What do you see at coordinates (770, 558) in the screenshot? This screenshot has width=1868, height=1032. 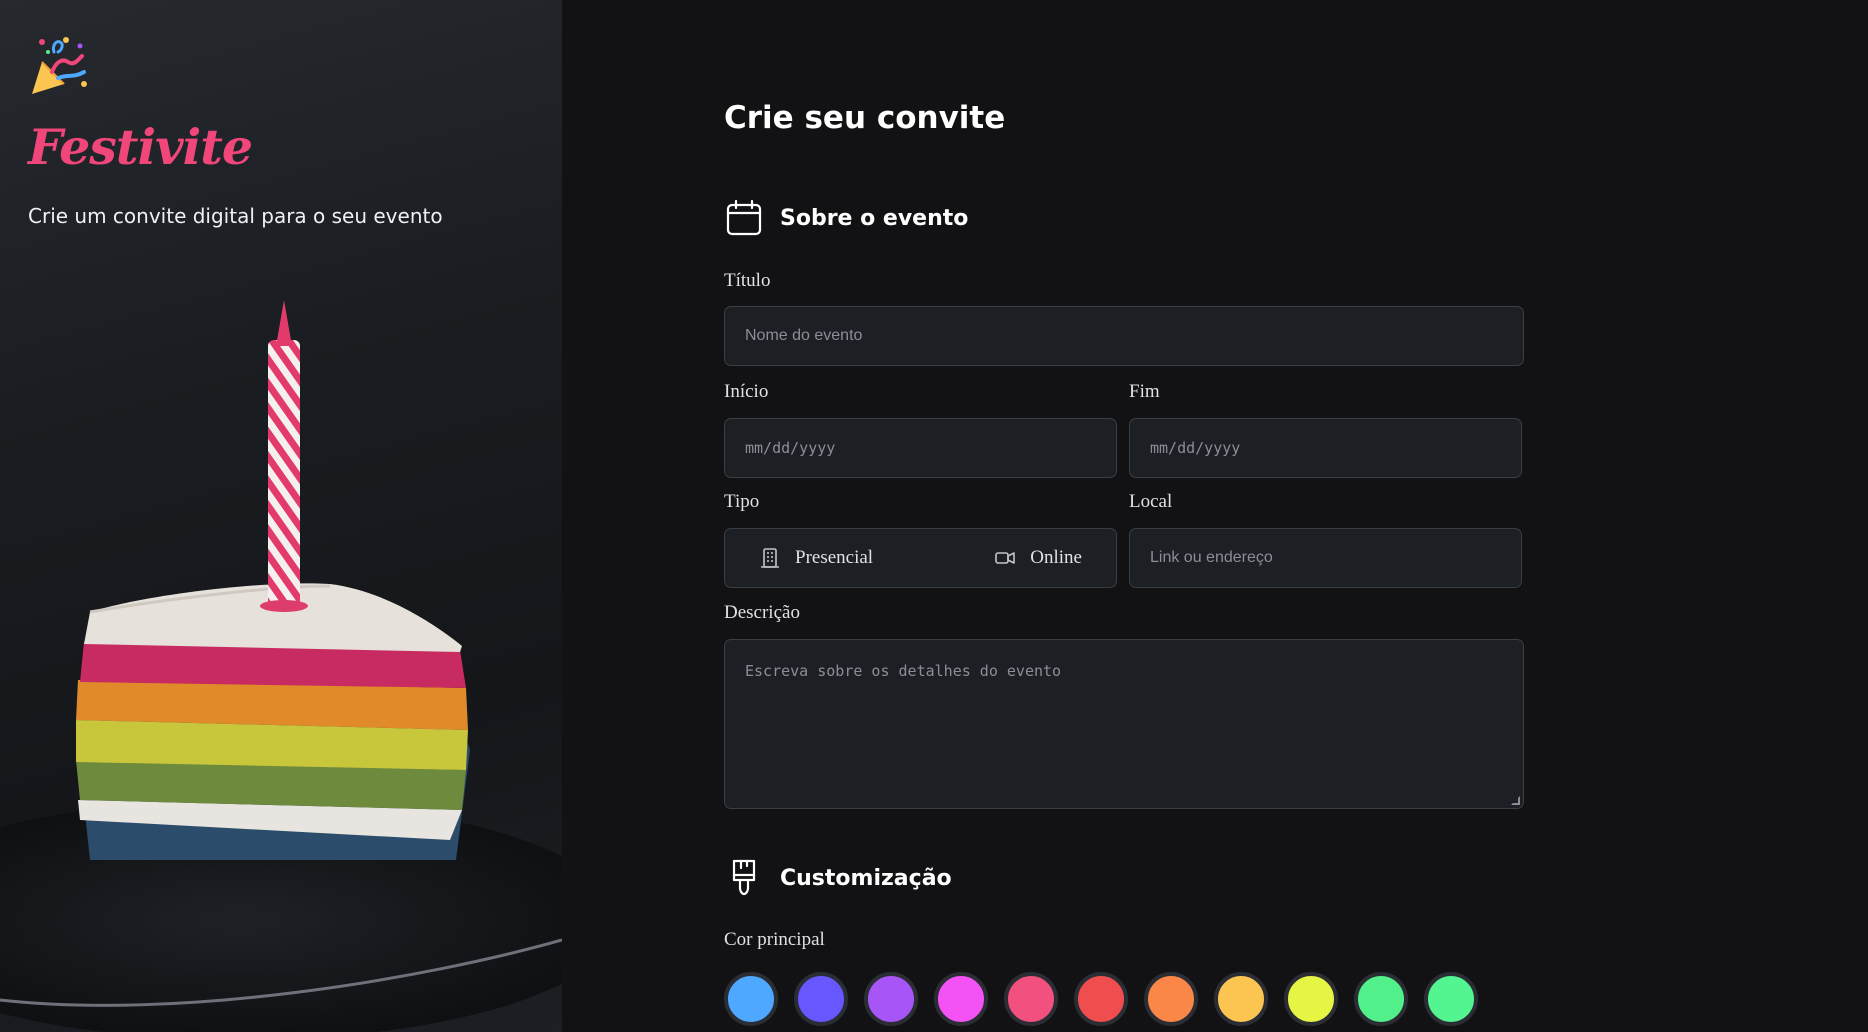 I see `building-icon` at bounding box center [770, 558].